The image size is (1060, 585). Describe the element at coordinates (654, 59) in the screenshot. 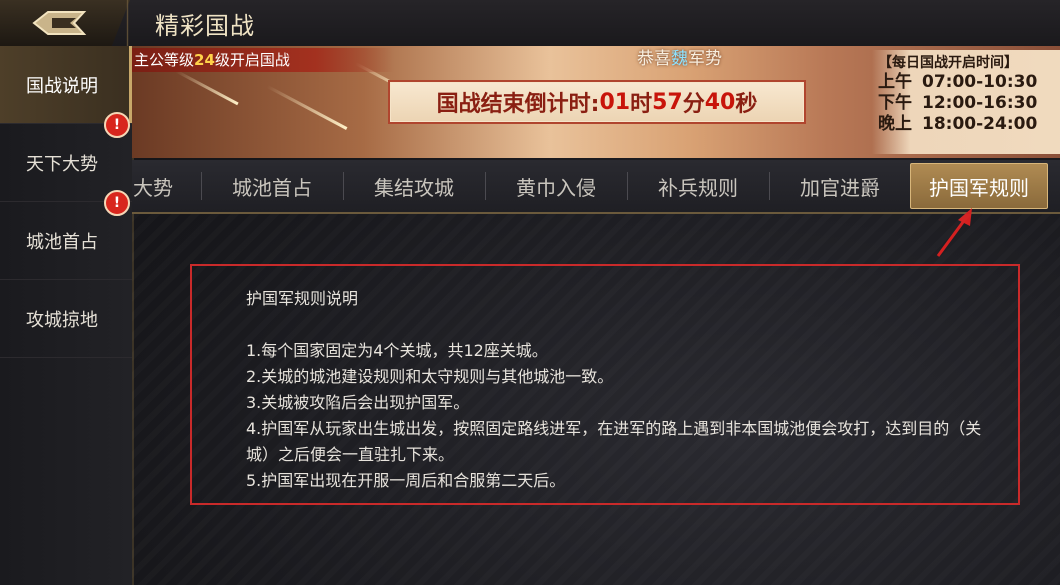

I see `congrats-prefix: 恭喜` at that location.